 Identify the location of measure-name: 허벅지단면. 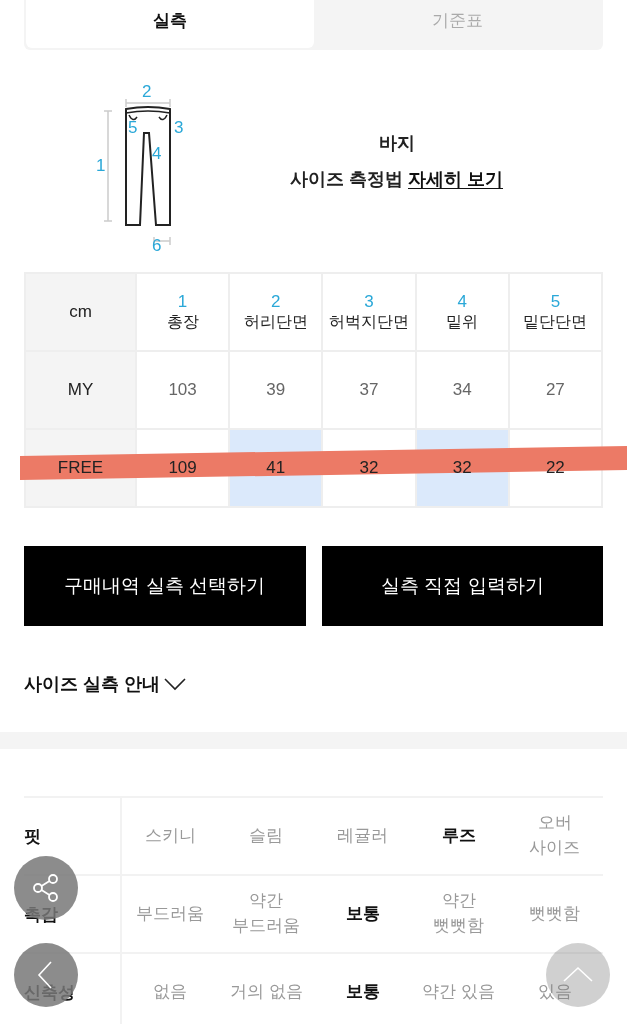
(368, 321).